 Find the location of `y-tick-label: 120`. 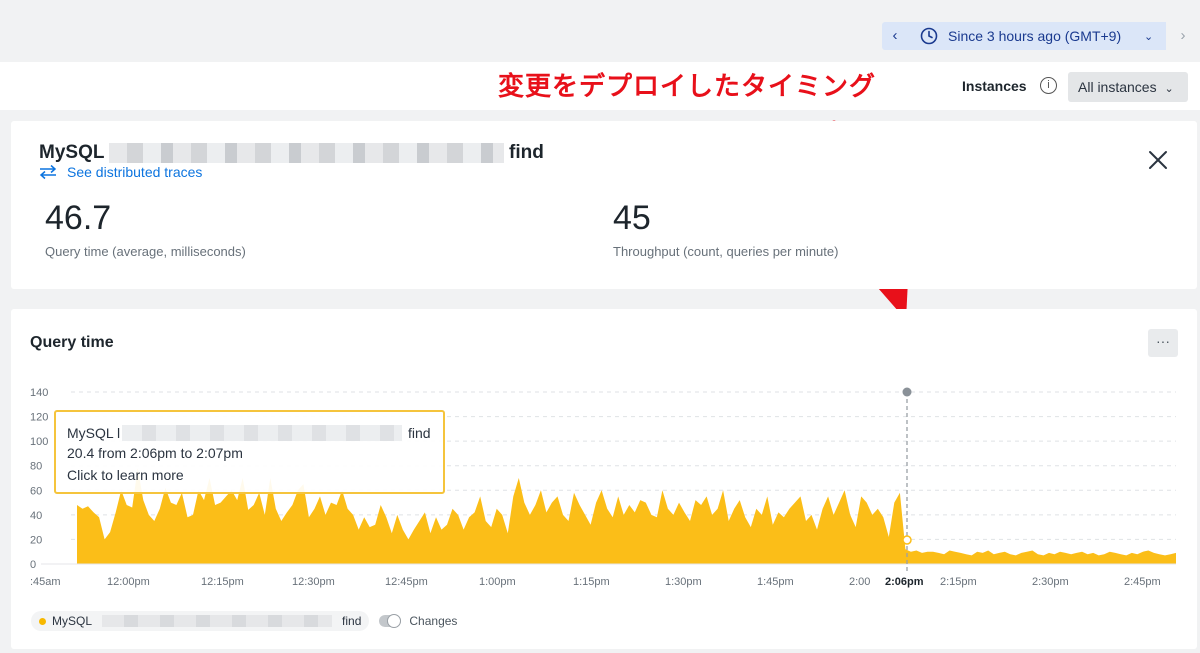

y-tick-label: 120 is located at coordinates (39, 418).